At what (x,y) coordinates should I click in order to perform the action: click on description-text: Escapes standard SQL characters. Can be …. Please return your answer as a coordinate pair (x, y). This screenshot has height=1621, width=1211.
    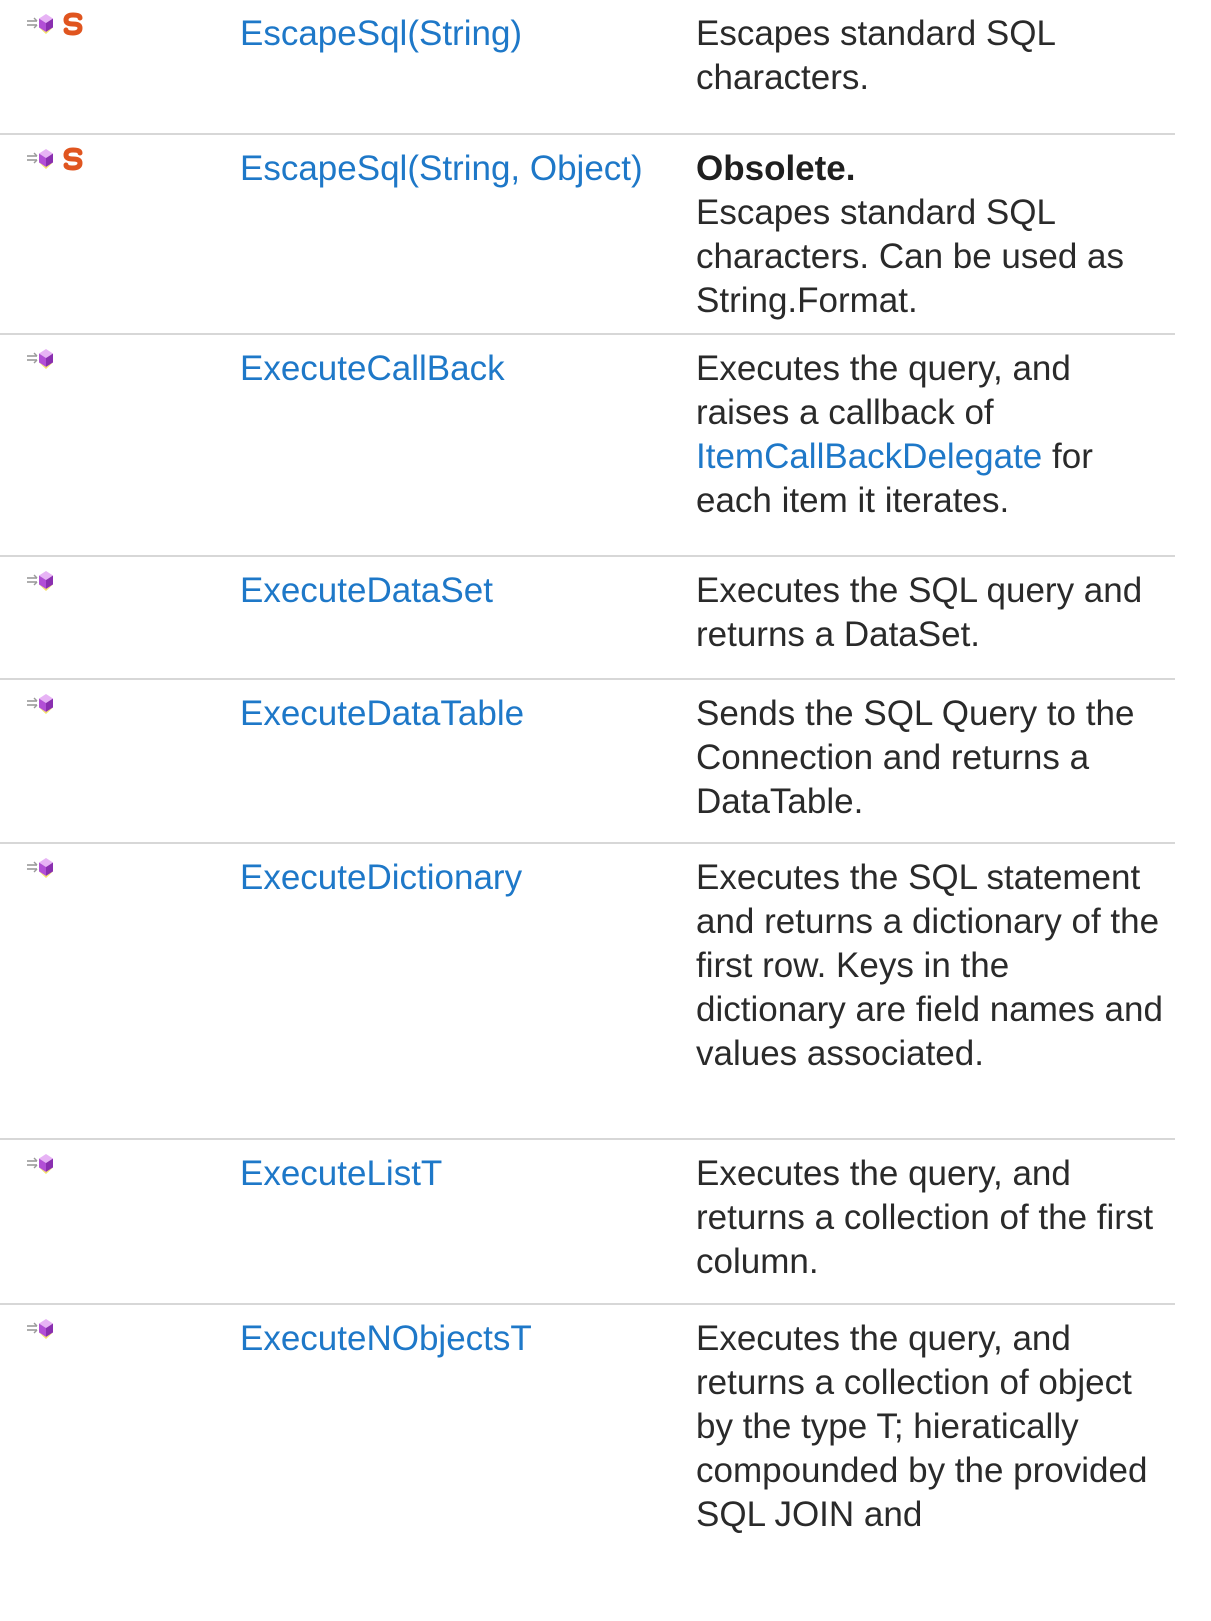
    Looking at the image, I should click on (910, 256).